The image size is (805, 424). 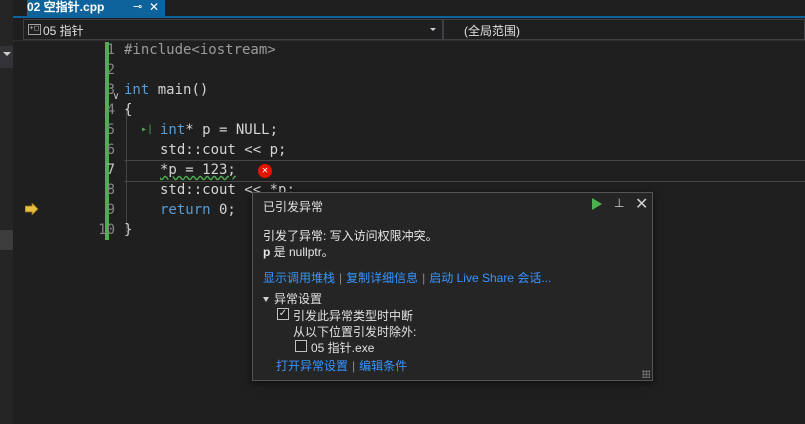 I want to click on tab-file-active: 02 空指针.cpp ⊸ ✕, so click(x=96, y=8).